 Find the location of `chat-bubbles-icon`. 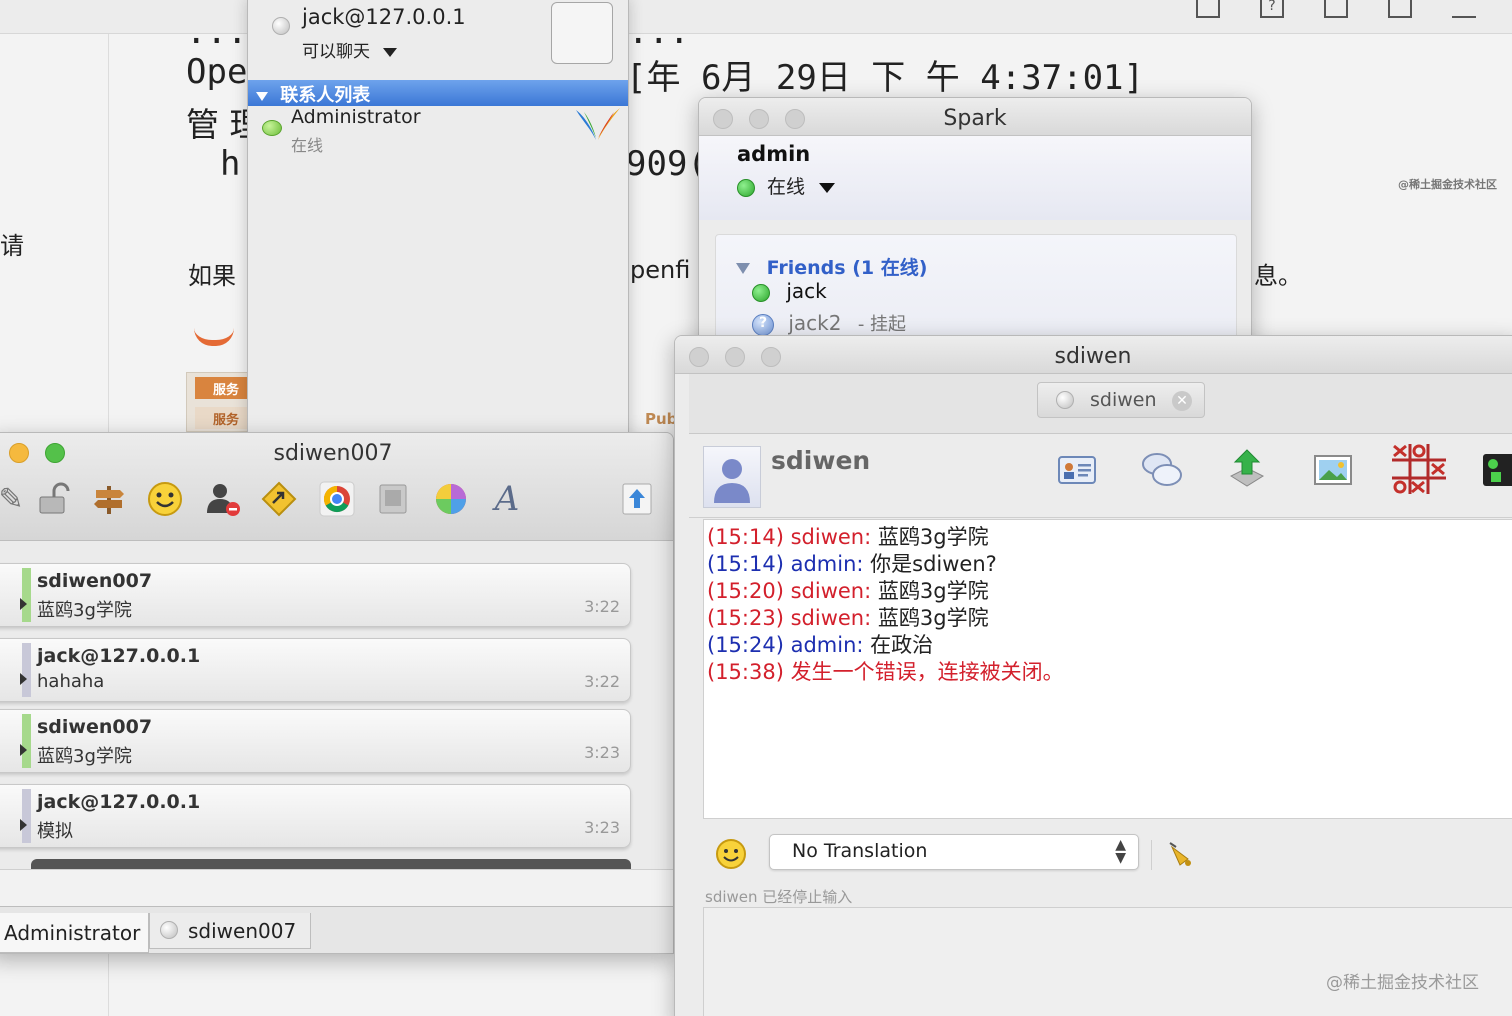

chat-bubbles-icon is located at coordinates (1162, 470).